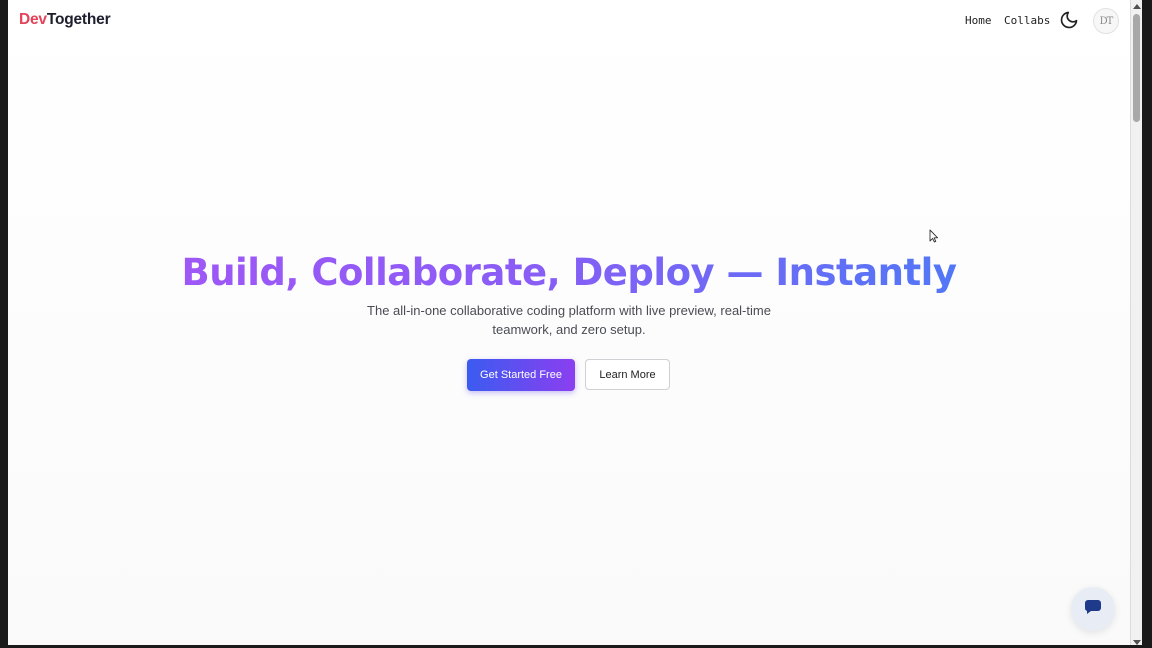  I want to click on brand-suffix: Together, so click(78, 19).